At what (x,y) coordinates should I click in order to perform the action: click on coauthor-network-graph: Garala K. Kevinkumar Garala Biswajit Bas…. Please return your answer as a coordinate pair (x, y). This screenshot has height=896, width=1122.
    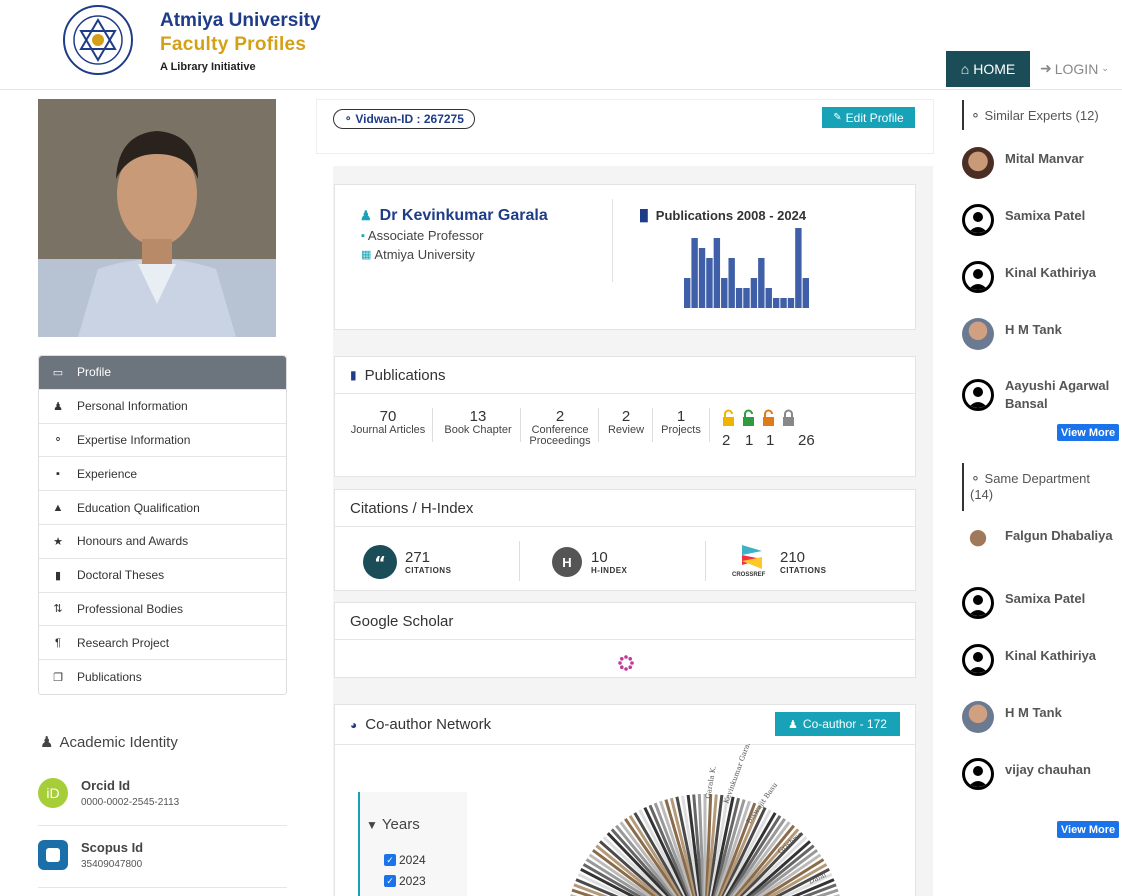
    Looking at the image, I should click on (680, 820).